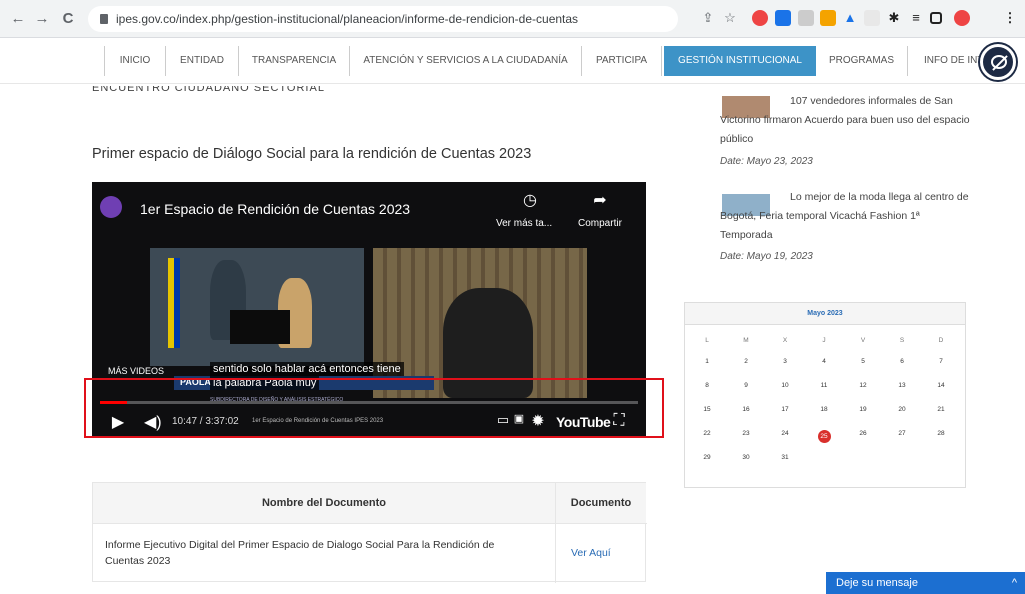 The height and width of the screenshot is (594, 1025). Describe the element at coordinates (902, 409) in the screenshot. I see `calendar-day: 20` at that location.